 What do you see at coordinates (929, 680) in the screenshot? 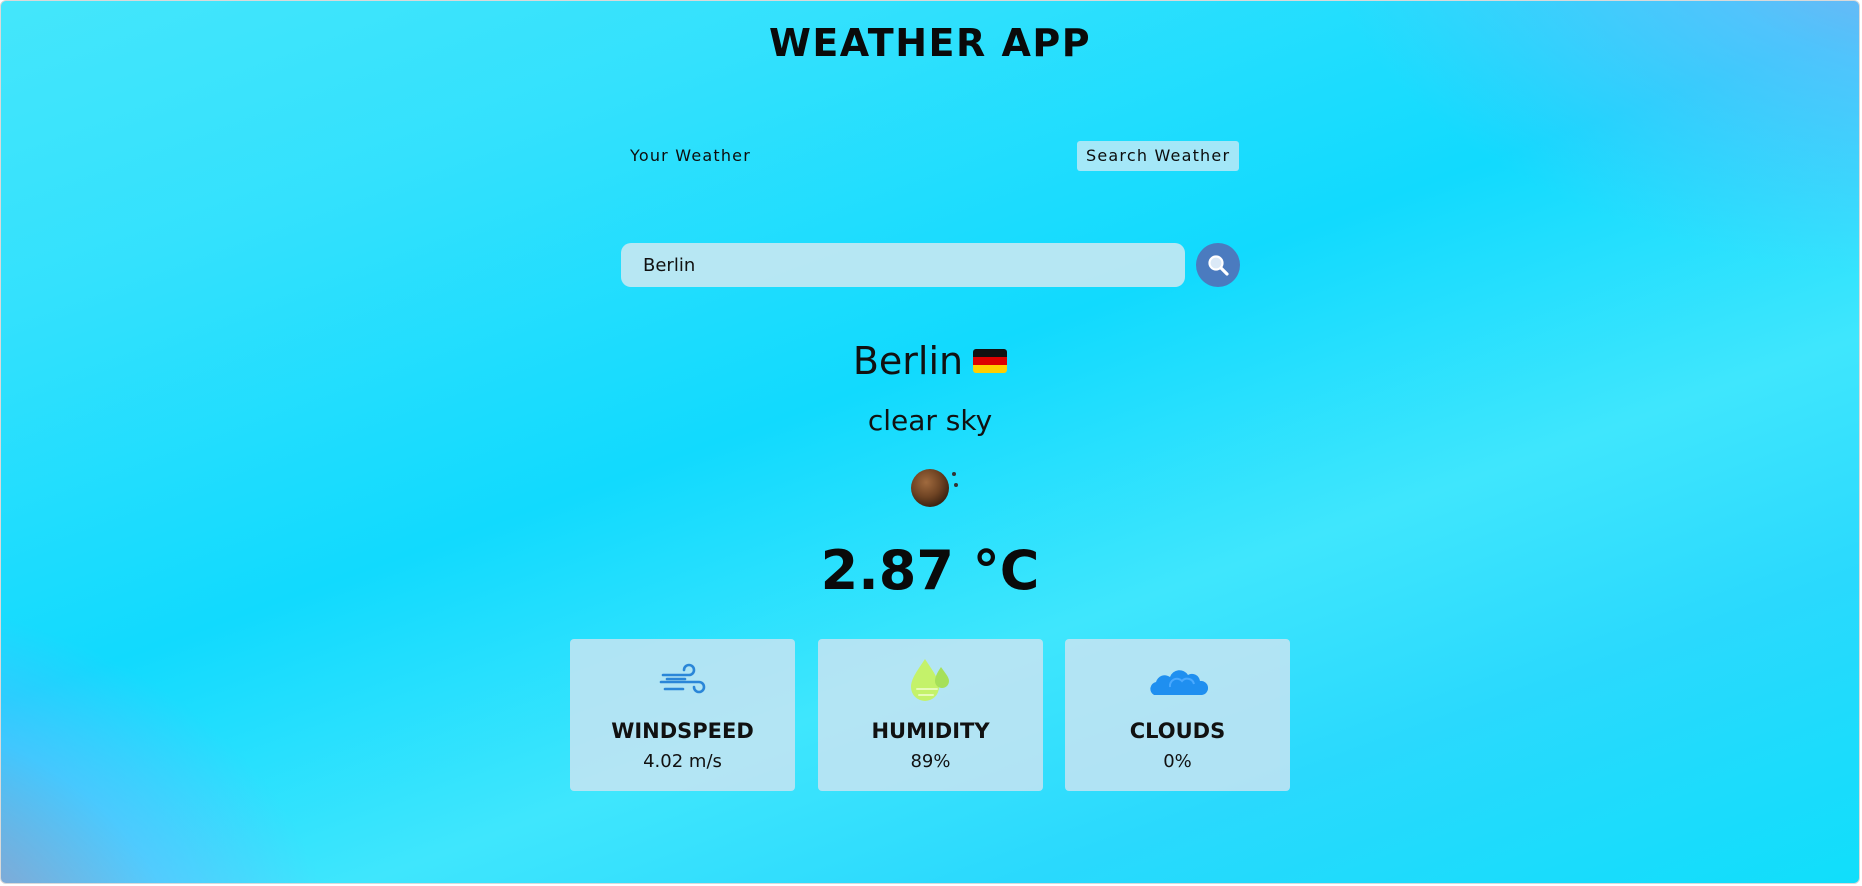
I see `humidity-icon` at bounding box center [929, 680].